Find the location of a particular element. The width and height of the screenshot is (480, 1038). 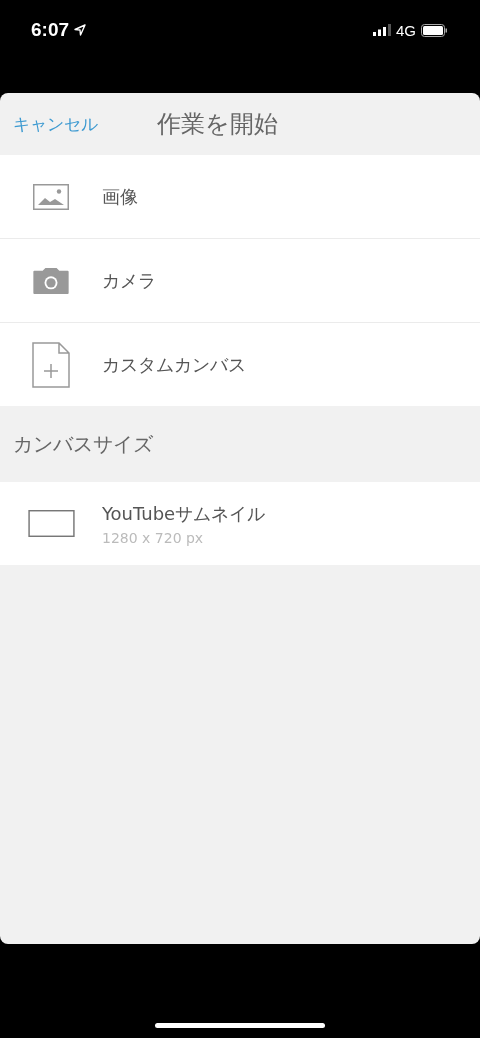

preset-item: YouTubeサムネイル 1280 x 720 px is located at coordinates (240, 523).